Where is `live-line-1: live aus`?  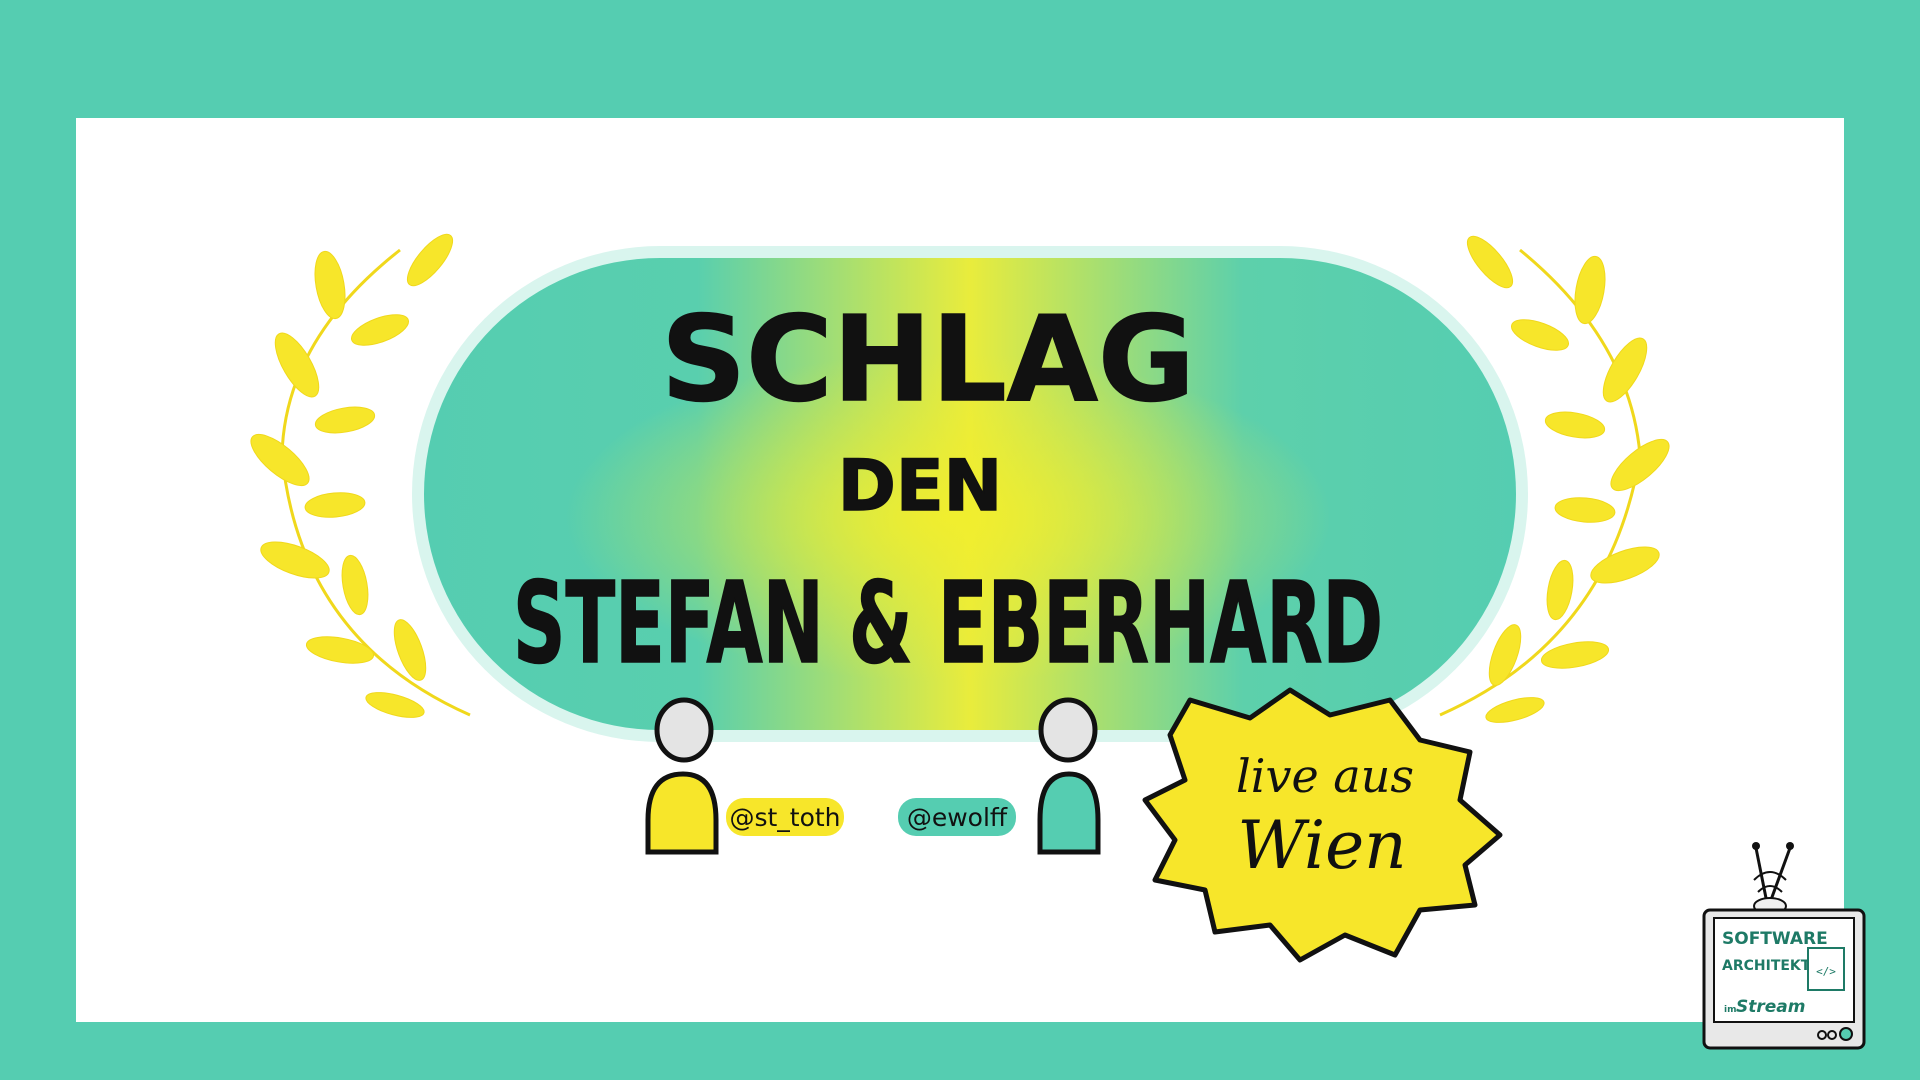 live-line-1: live aus is located at coordinates (1325, 776).